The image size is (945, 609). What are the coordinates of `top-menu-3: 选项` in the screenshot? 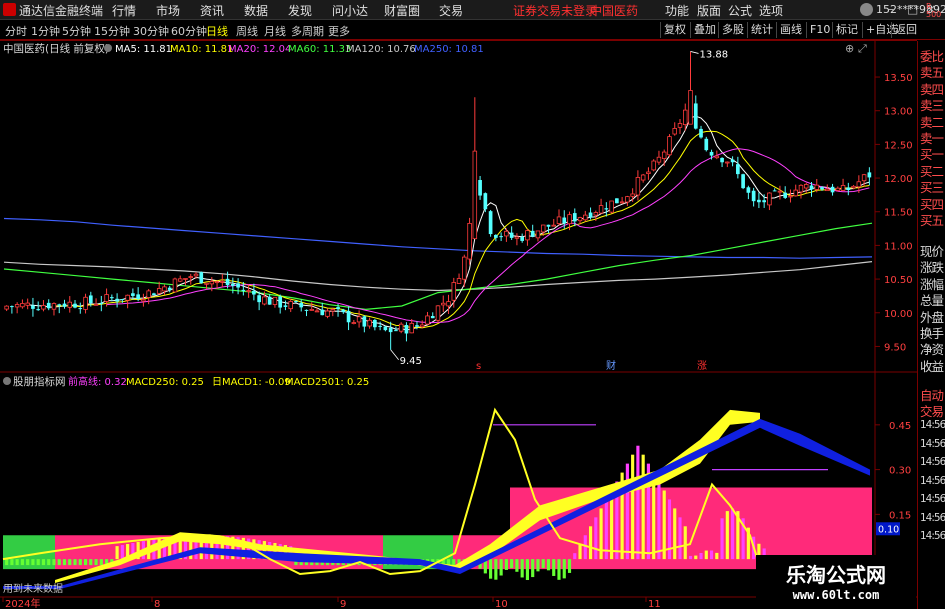 It's located at (771, 10).